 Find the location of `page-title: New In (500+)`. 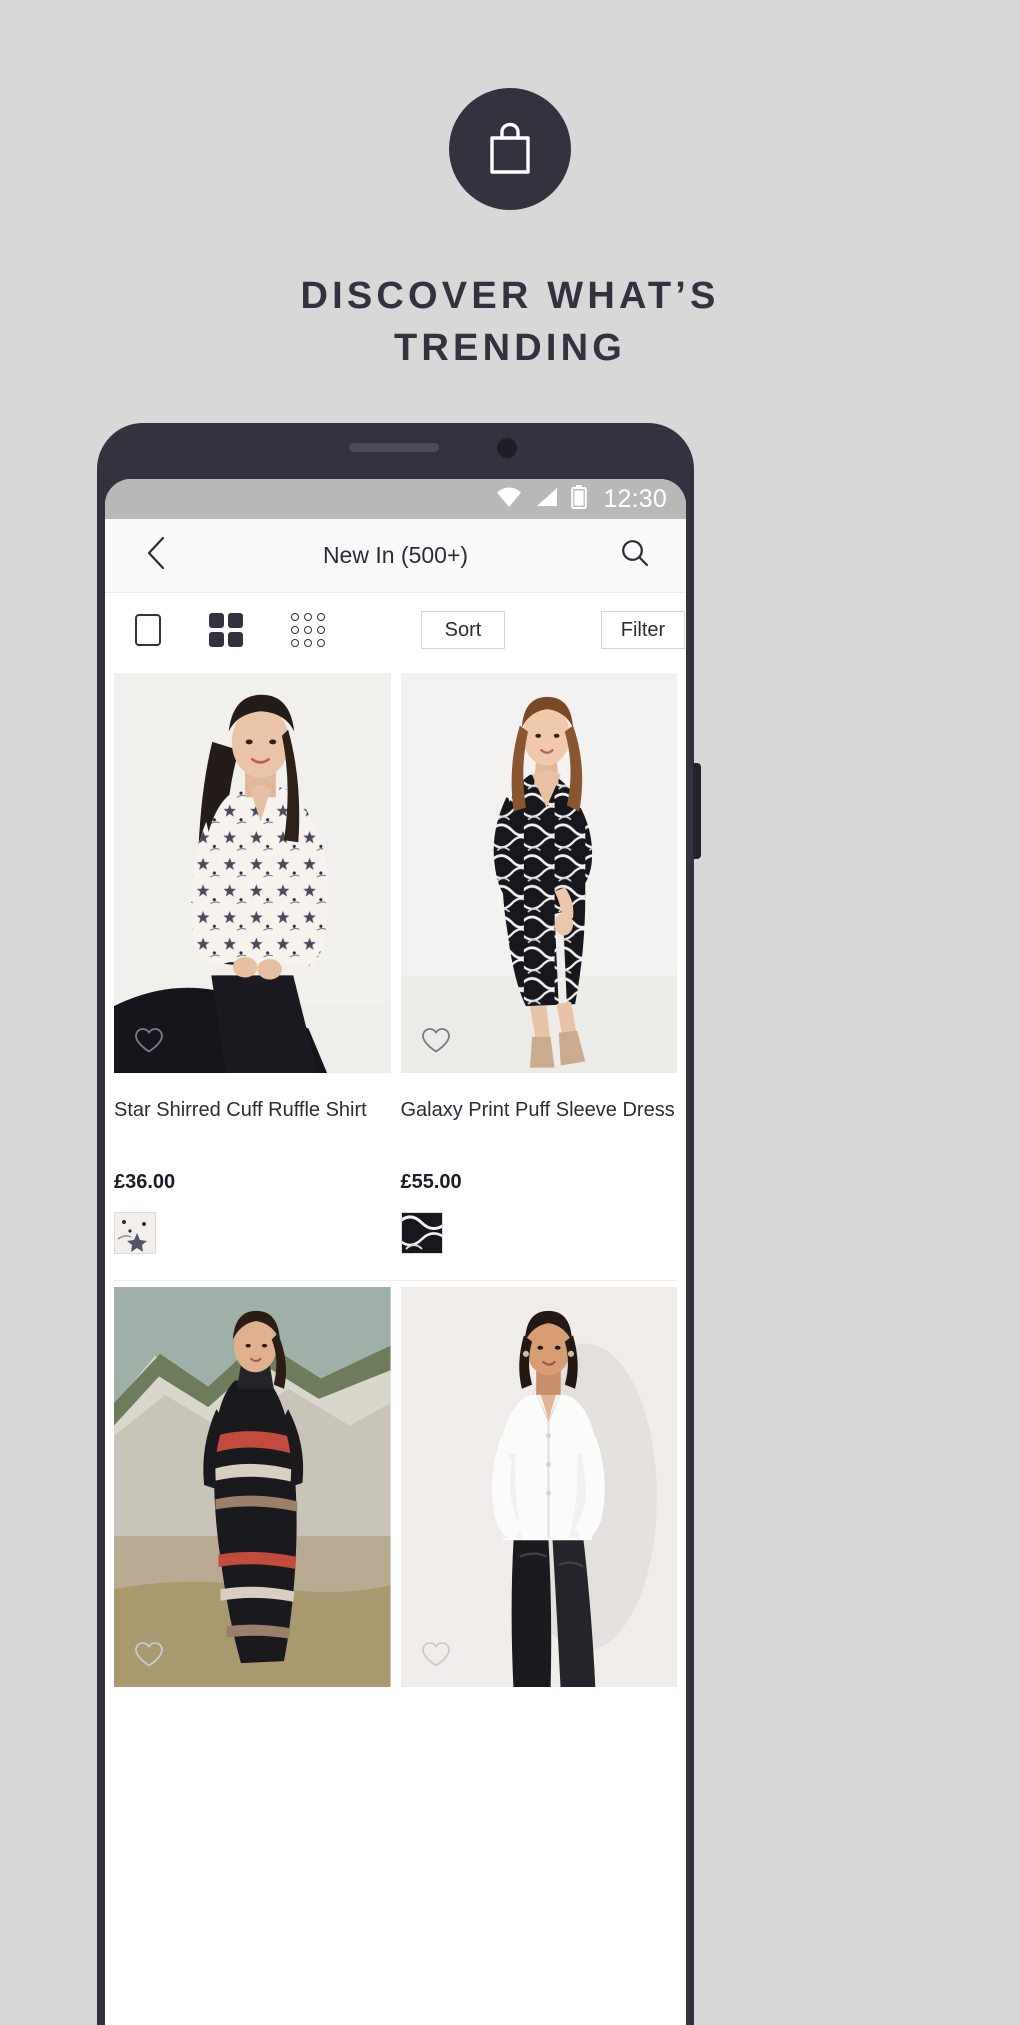

page-title: New In (500+) is located at coordinates (395, 555).